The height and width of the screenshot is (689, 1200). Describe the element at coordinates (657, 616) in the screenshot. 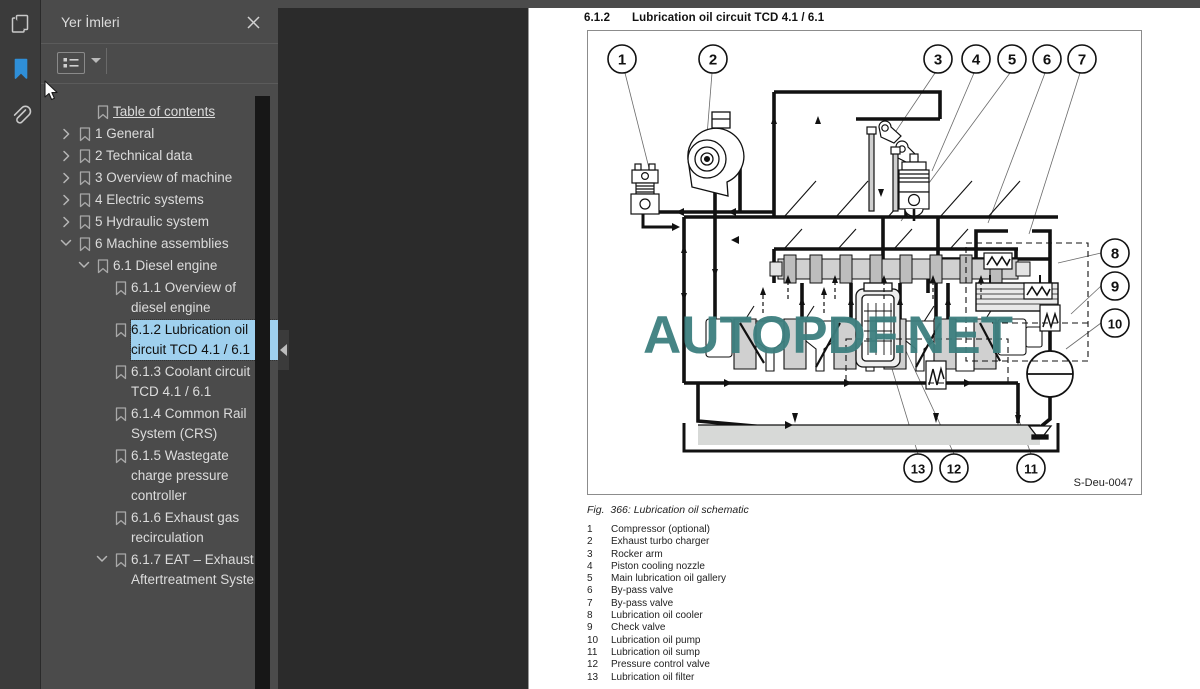

I see `legend-value: Lubrication oil cooler` at that location.